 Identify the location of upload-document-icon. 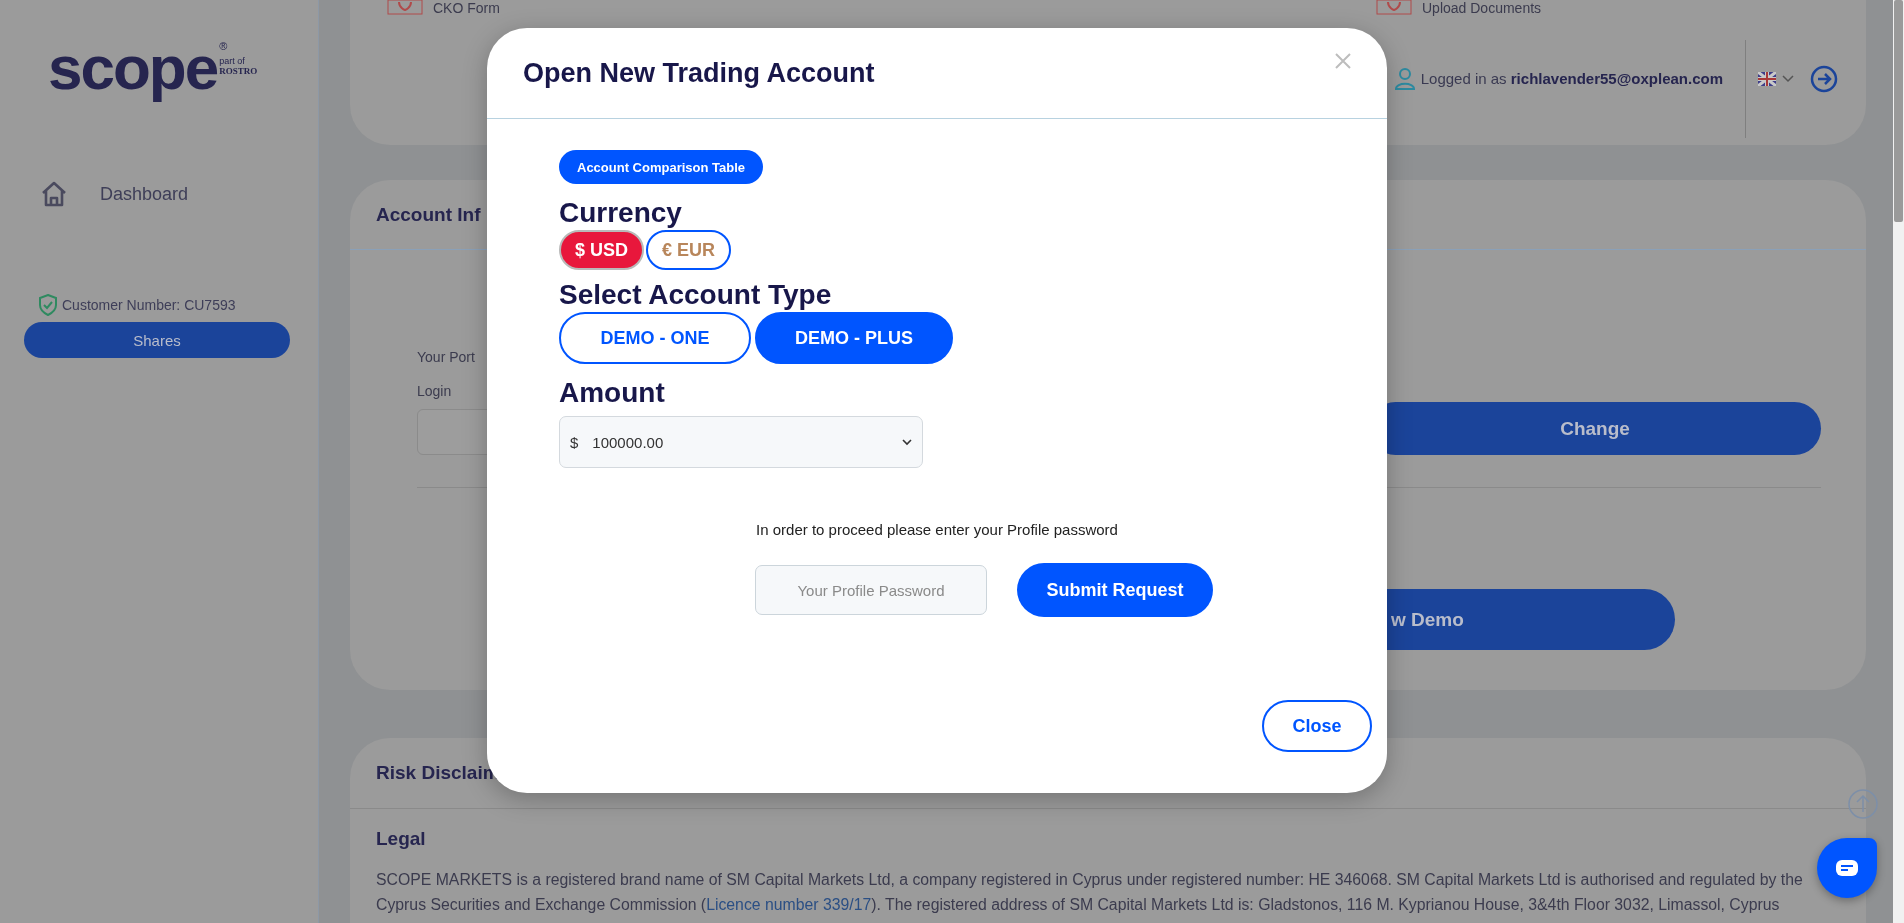
(1394, 8).